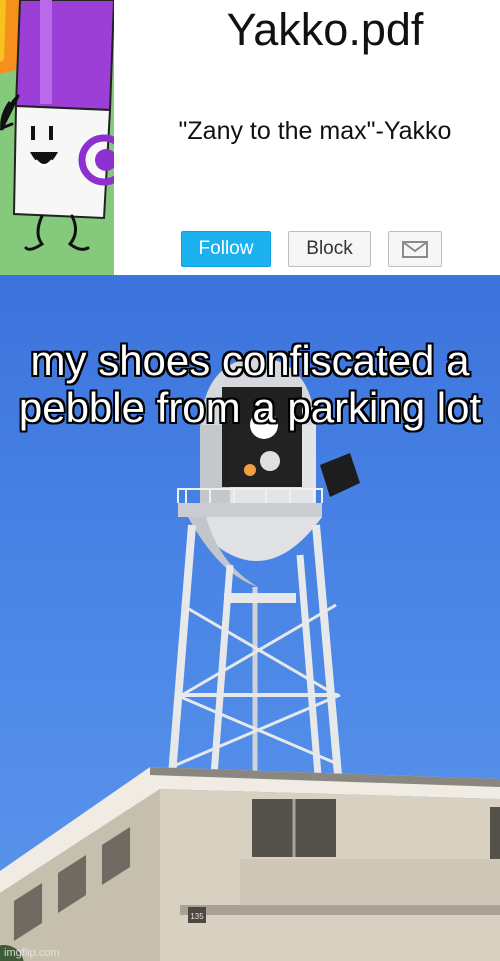 This screenshot has width=500, height=961. I want to click on profile-username: Yakko.pdf, so click(325, 29).